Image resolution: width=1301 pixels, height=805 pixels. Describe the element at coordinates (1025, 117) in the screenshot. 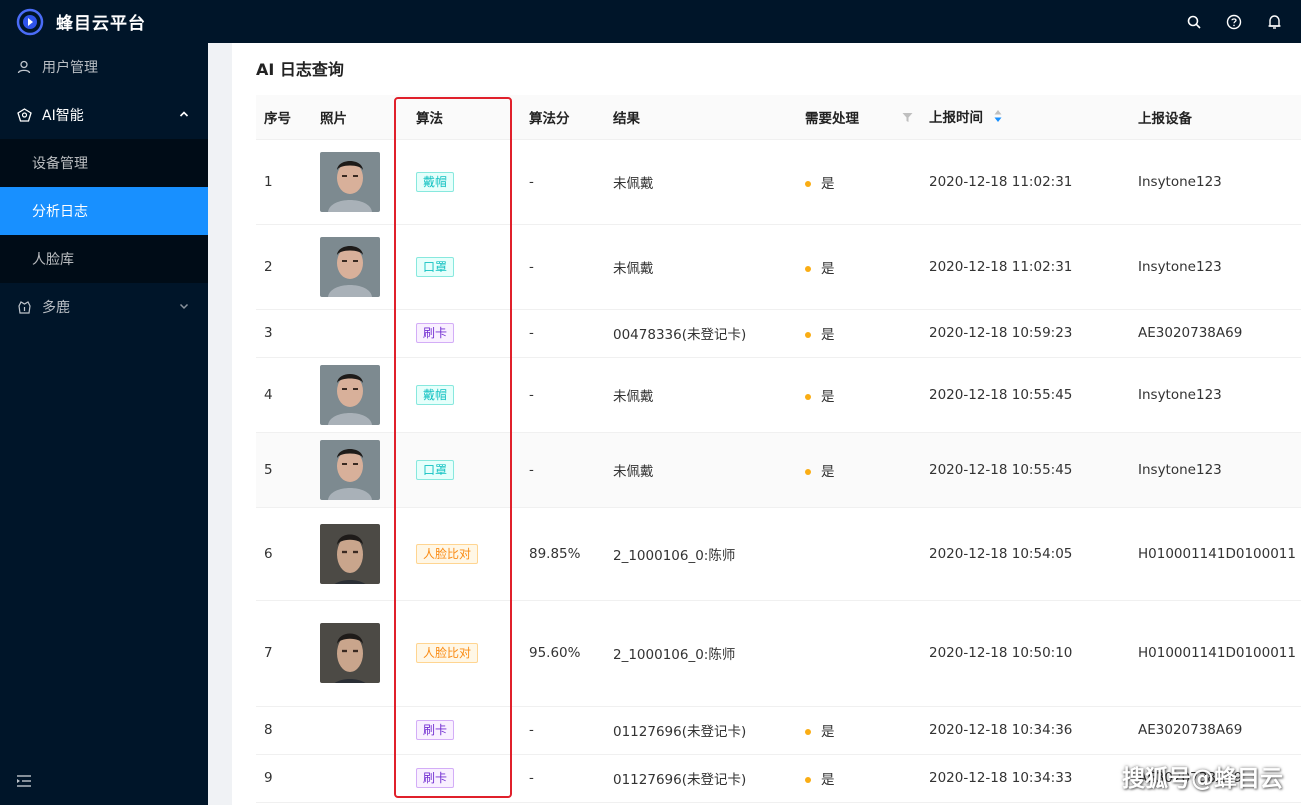

I see `col-header-report-time: 上报时间` at that location.